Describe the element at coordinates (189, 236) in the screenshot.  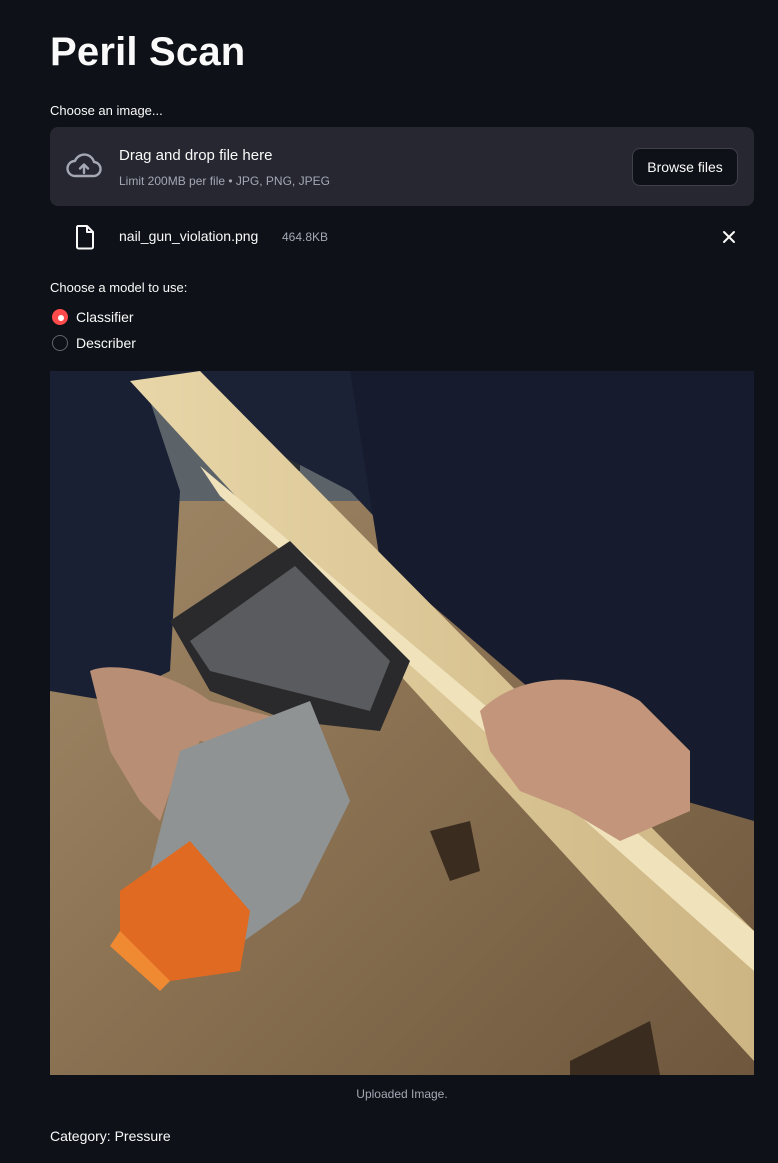
I see `file-name: nail_gun_violation.png` at that location.